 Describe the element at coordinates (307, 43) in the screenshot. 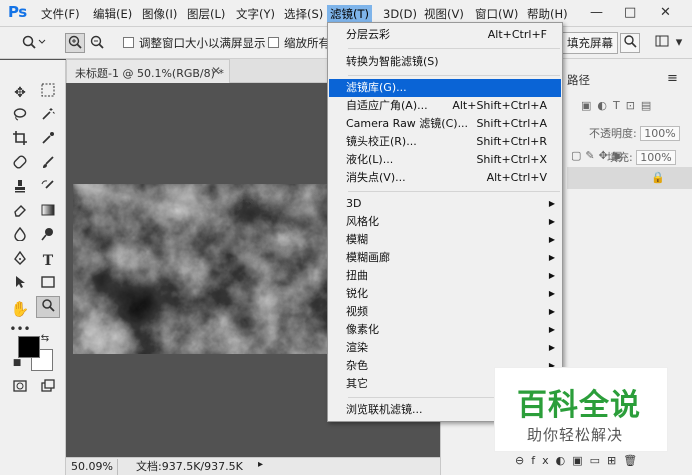

I see `zoom-all-label: 缩放所有` at that location.